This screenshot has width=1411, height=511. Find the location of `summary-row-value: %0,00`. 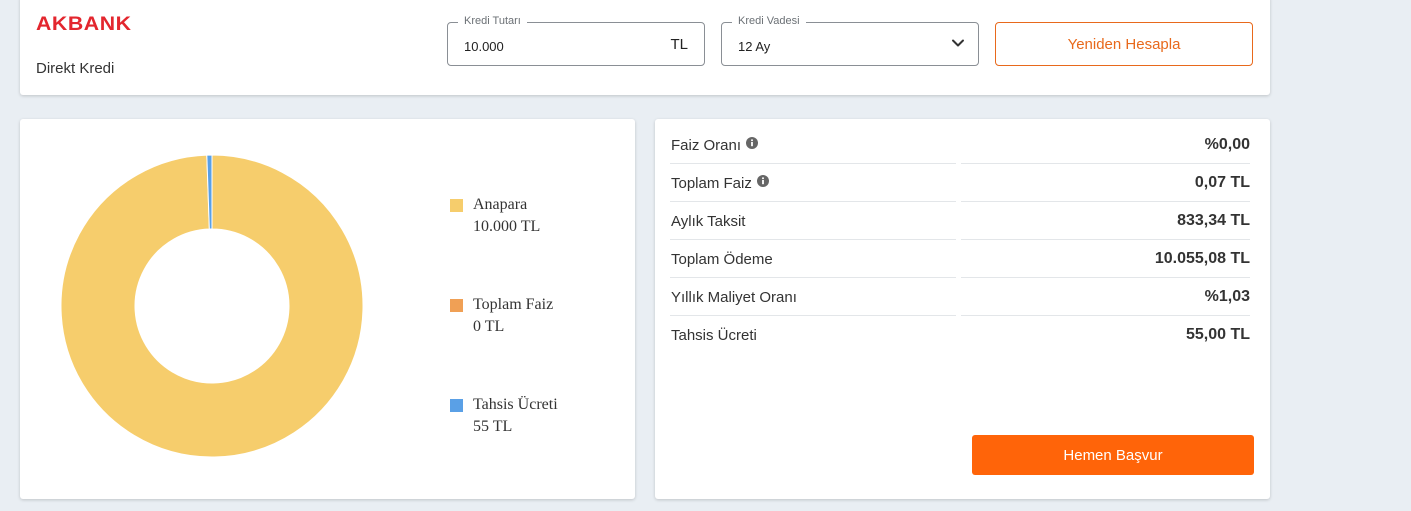

summary-row-value: %0,00 is located at coordinates (1227, 144).